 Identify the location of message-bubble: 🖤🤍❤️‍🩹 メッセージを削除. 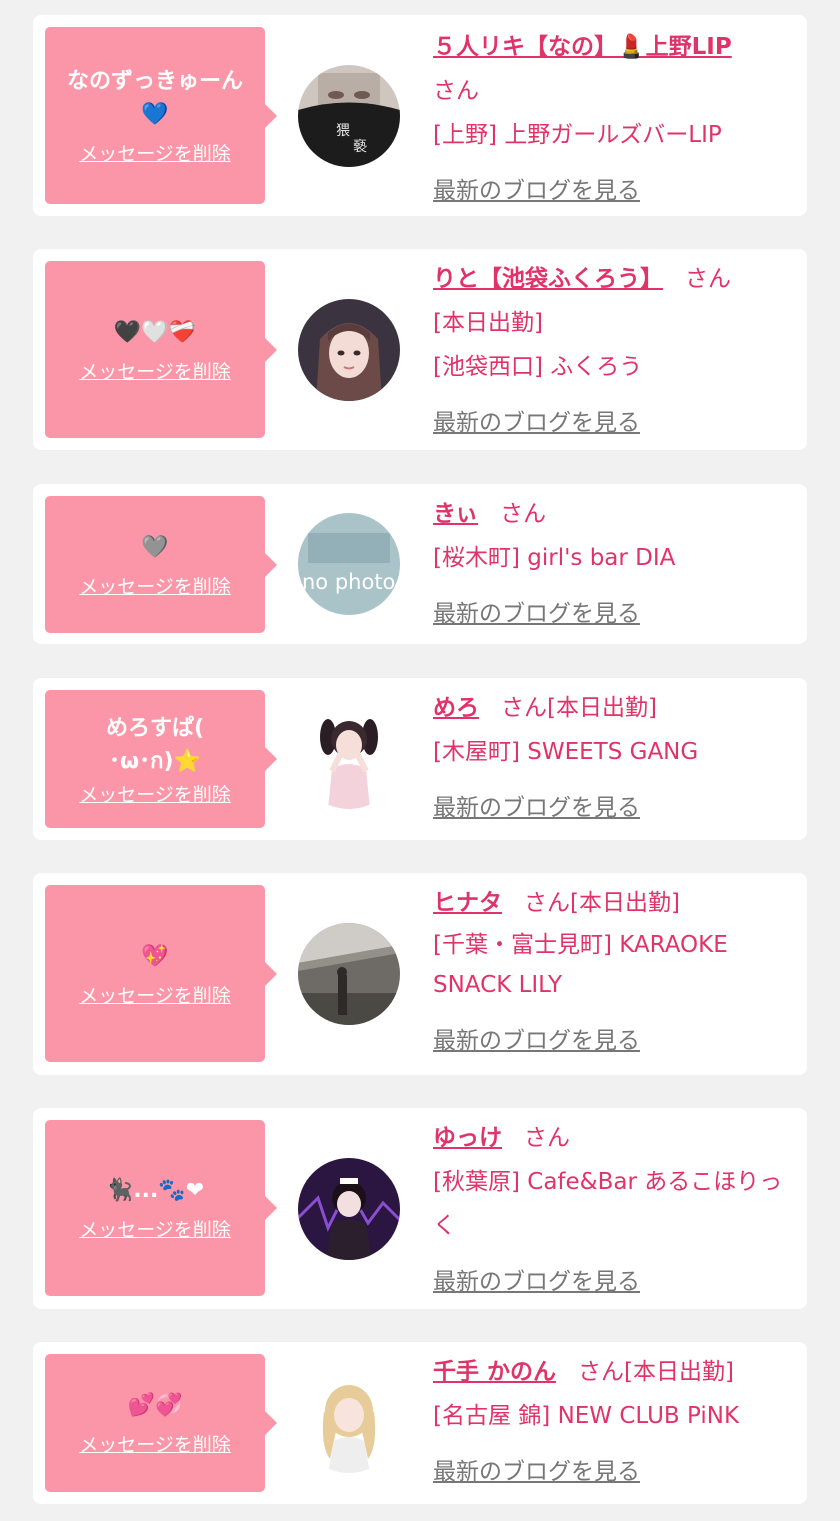
(161, 349).